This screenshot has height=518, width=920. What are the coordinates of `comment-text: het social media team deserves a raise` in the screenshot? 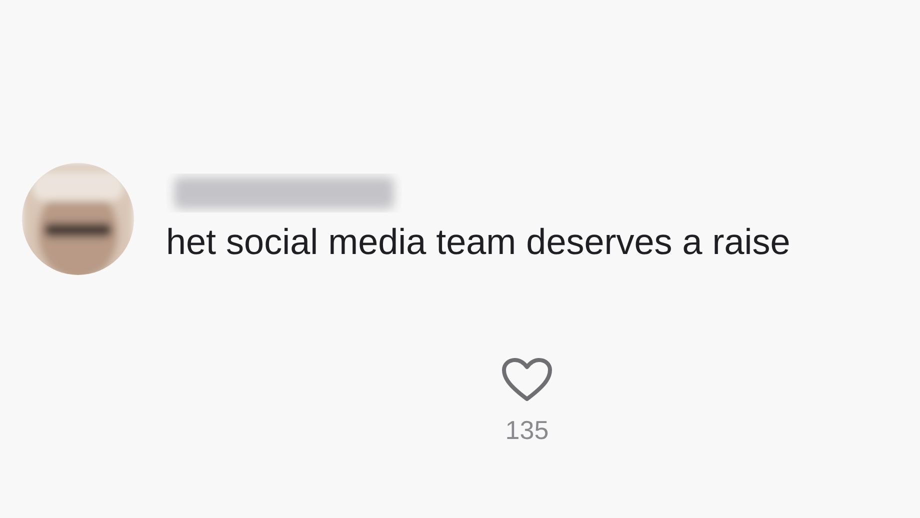 It's located at (478, 242).